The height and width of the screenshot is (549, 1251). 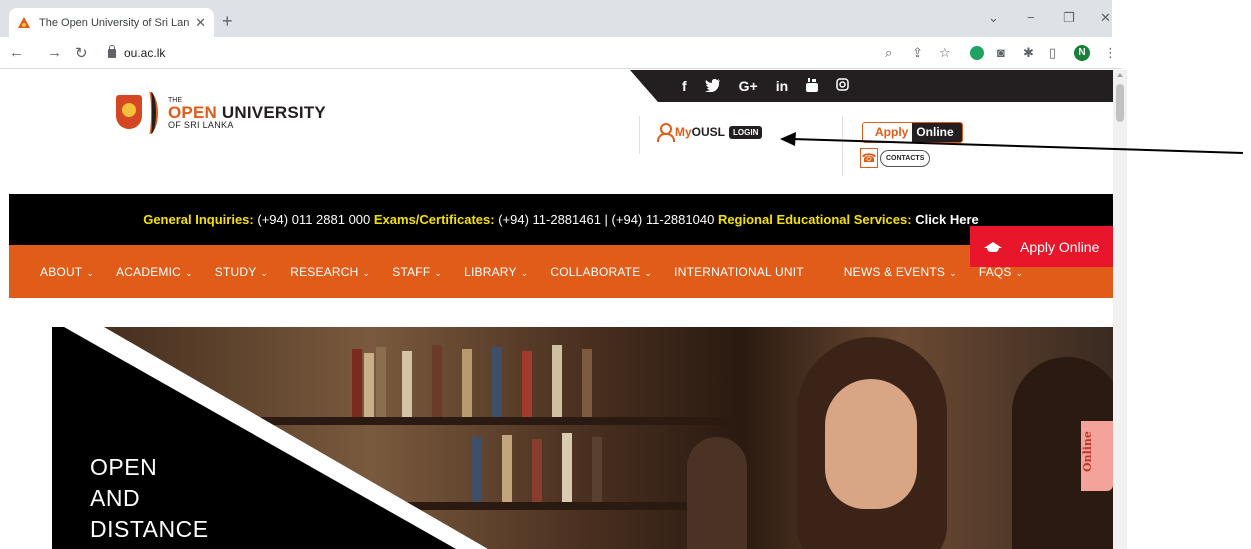 What do you see at coordinates (606, 219) in the screenshot?
I see `exams-value: (+94) 11-2881461 | (+94) 11-2881040` at bounding box center [606, 219].